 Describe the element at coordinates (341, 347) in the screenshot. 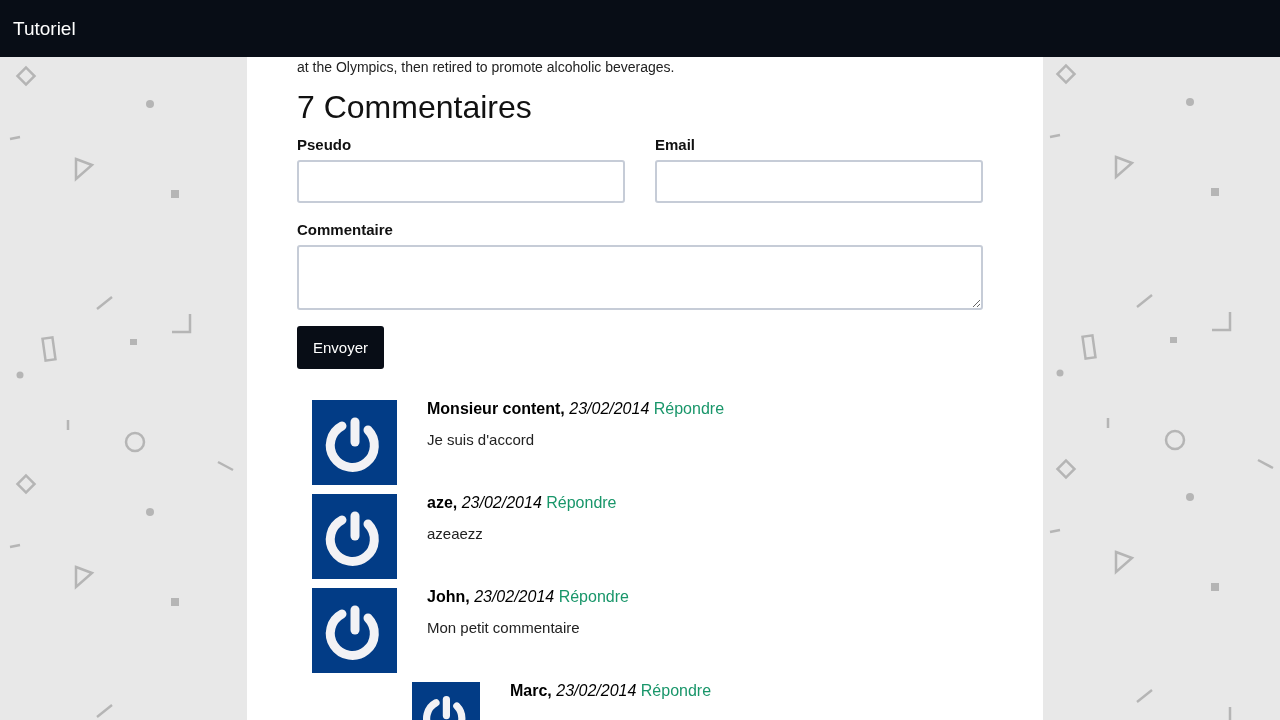

I see `submit-button: Envoyer` at that location.